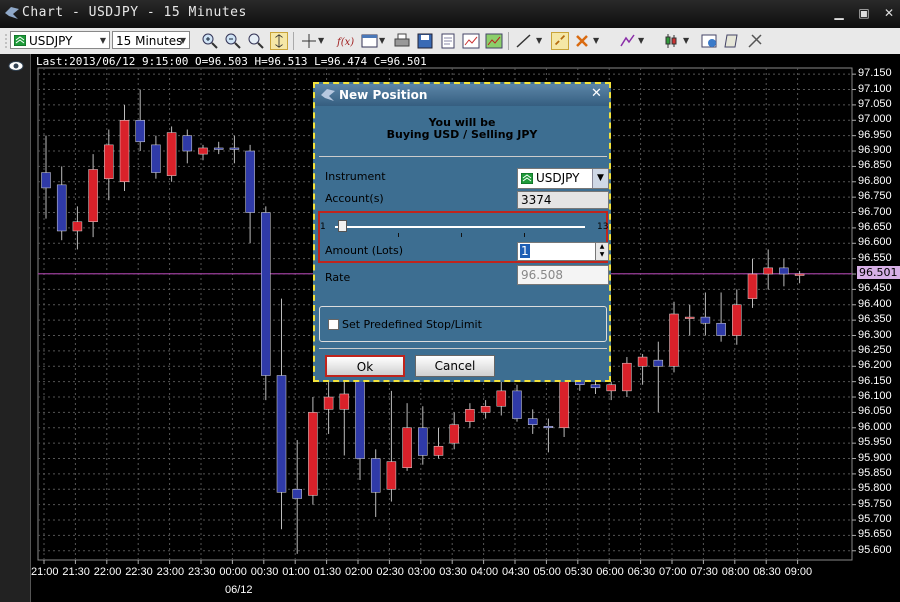 The height and width of the screenshot is (602, 900). What do you see at coordinates (875, 411) in the screenshot?
I see `y-tick-label: 96.050` at bounding box center [875, 411].